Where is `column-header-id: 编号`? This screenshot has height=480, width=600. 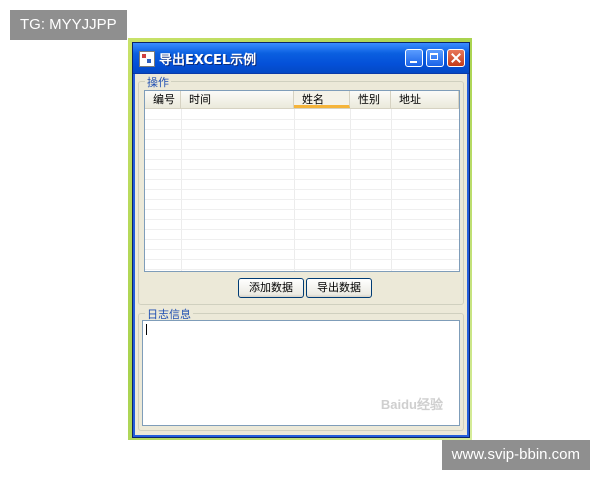
column-header-id: 编号 is located at coordinates (163, 99).